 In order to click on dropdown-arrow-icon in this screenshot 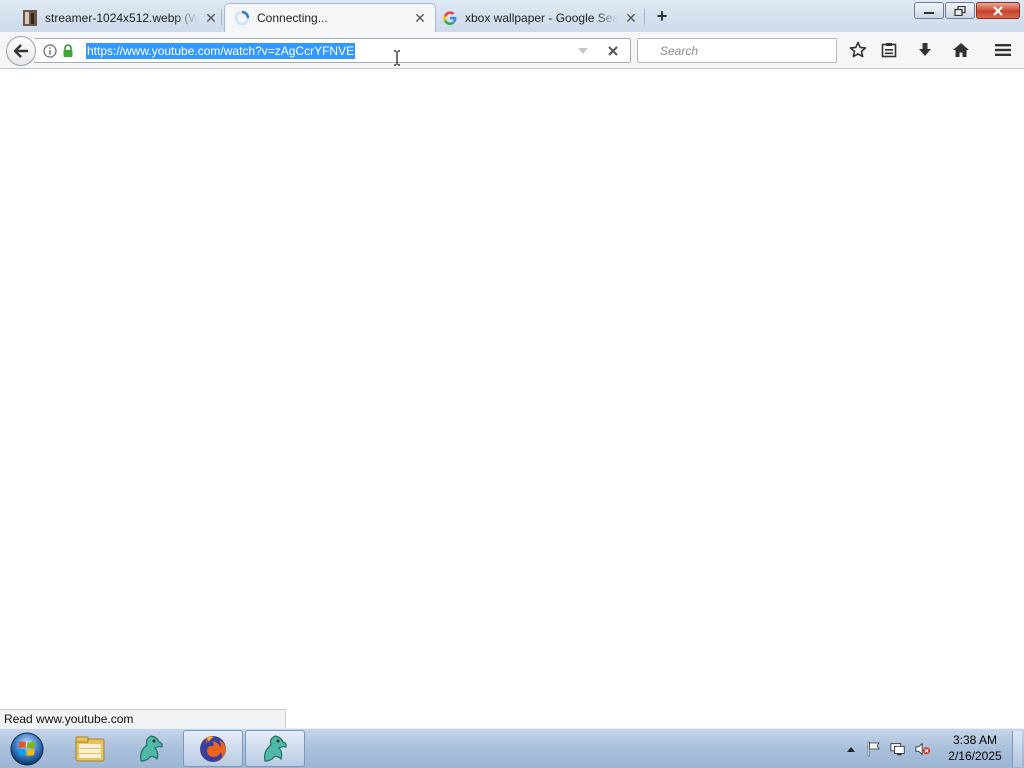, I will do `click(583, 51)`.